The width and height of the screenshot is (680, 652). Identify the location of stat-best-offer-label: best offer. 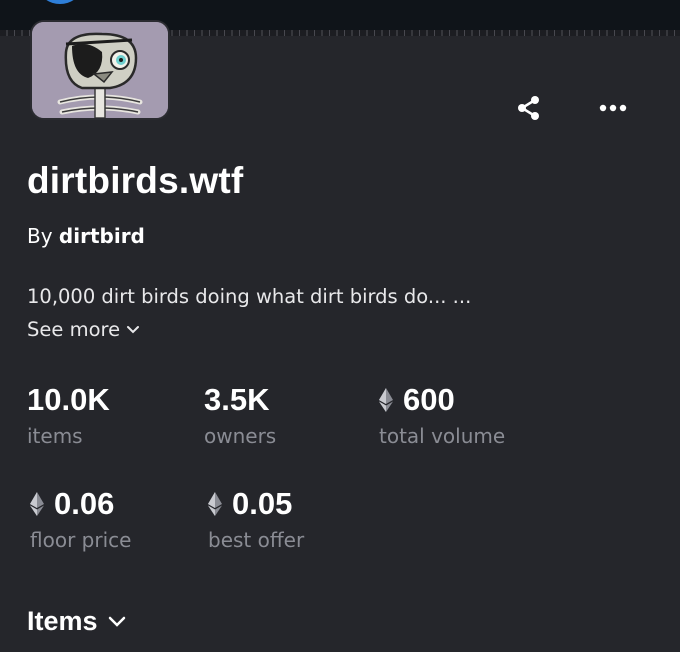
(256, 540).